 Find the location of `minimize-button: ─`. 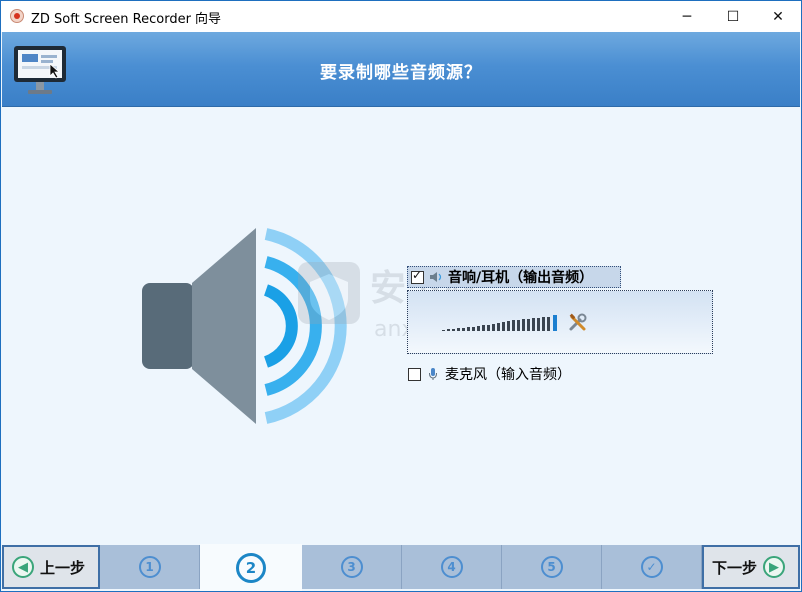

minimize-button: ─ is located at coordinates (687, 16).